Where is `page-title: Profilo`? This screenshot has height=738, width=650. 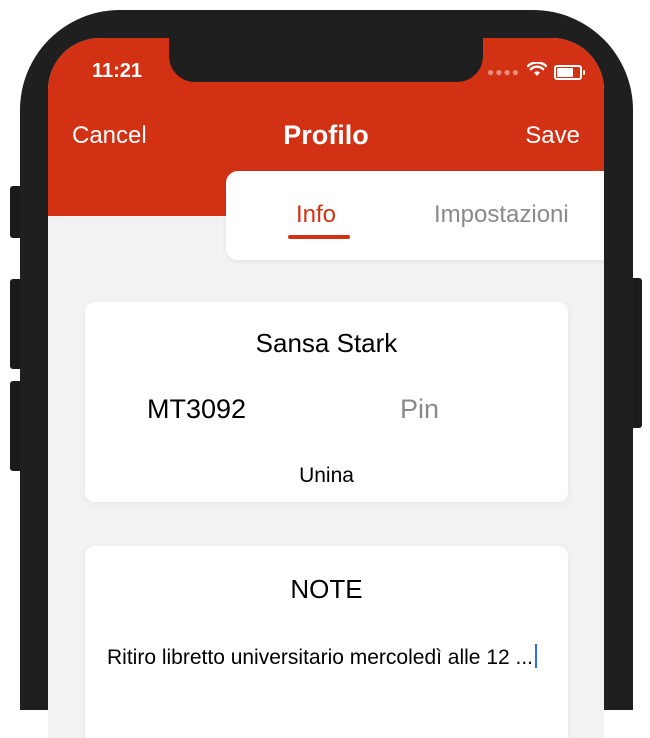 page-title: Profilo is located at coordinates (326, 135).